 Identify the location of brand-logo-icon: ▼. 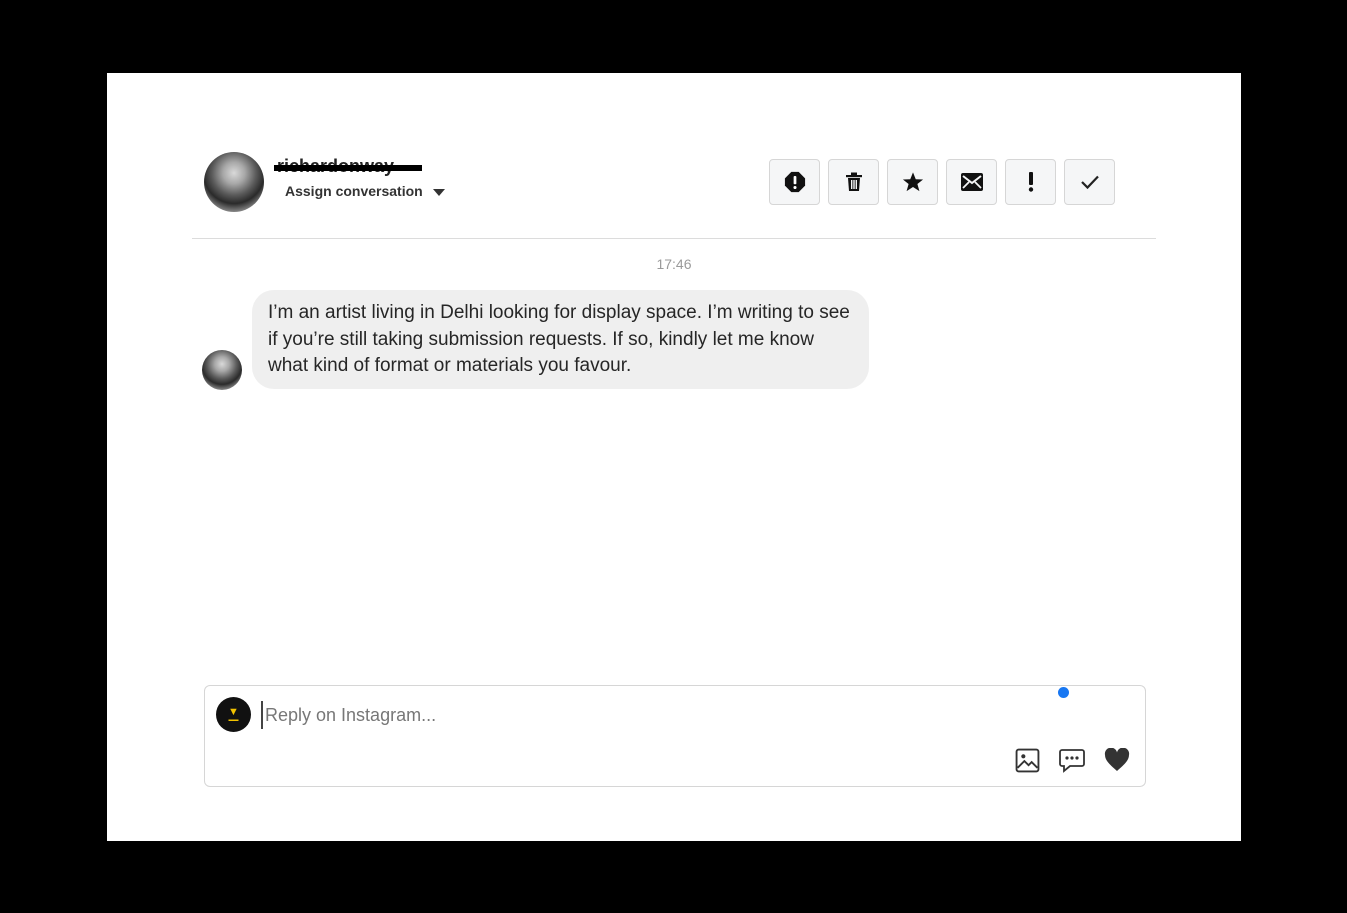
(233, 711).